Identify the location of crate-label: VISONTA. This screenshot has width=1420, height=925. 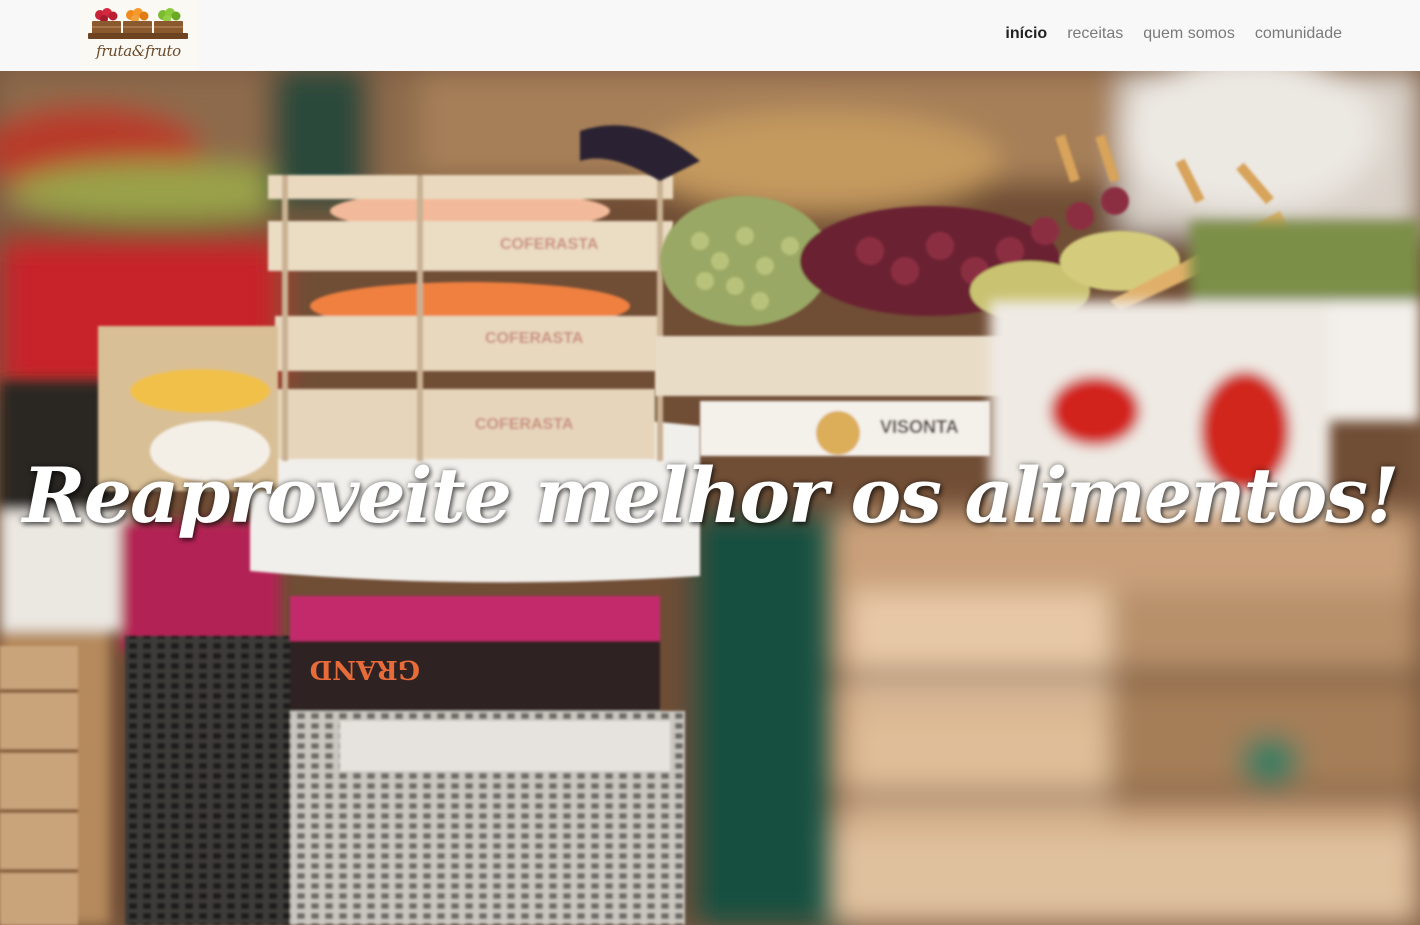
(919, 427).